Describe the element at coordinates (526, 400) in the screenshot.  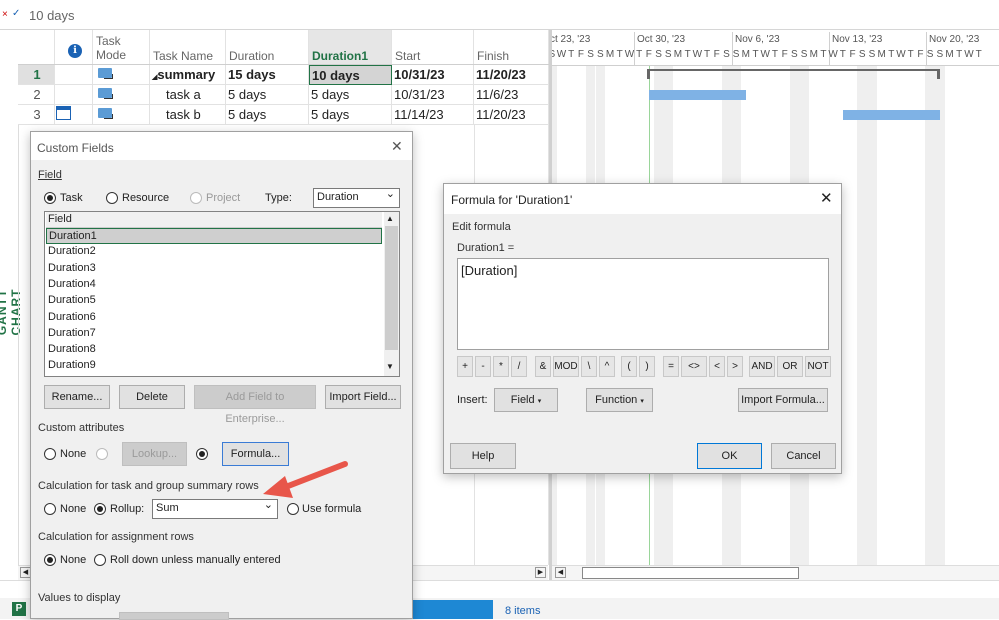
I see `insert-field-button: Field ▾` at that location.